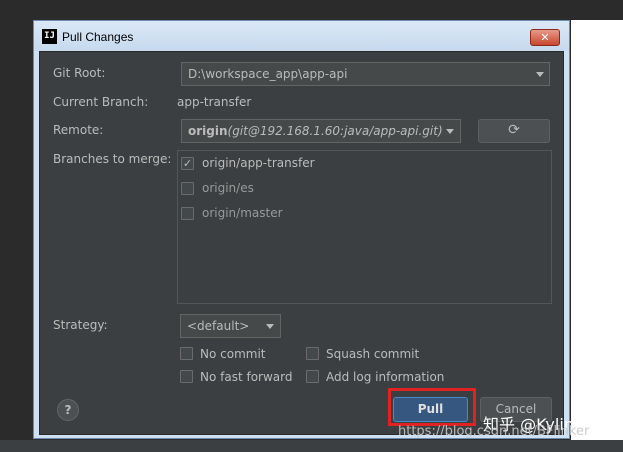 The width and height of the screenshot is (623, 452). What do you see at coordinates (373, 354) in the screenshot?
I see `squash-commit-label: Squash commit` at bounding box center [373, 354].